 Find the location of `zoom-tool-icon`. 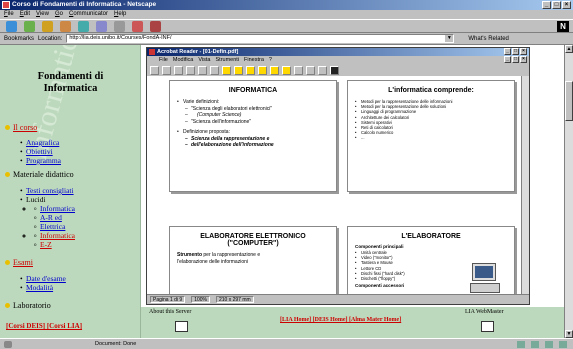

zoom-tool-icon is located at coordinates (202, 70).